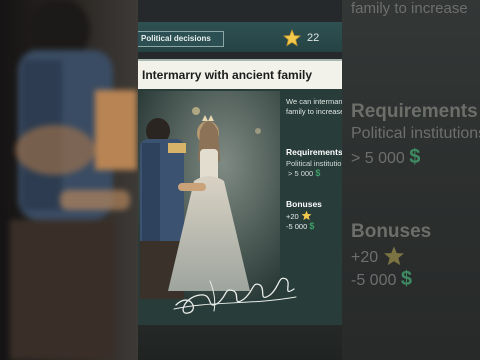 The image size is (480, 360). I want to click on echo-bonuses-label: Bonuses, so click(391, 231).